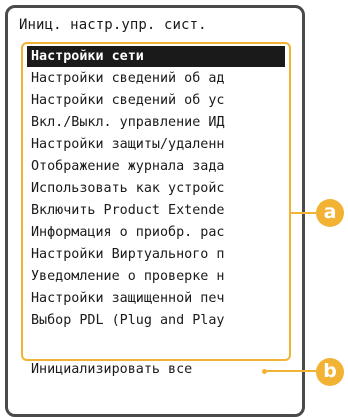  I want to click on menu-item-address-info: Настройки сведений об ад, so click(156, 78).